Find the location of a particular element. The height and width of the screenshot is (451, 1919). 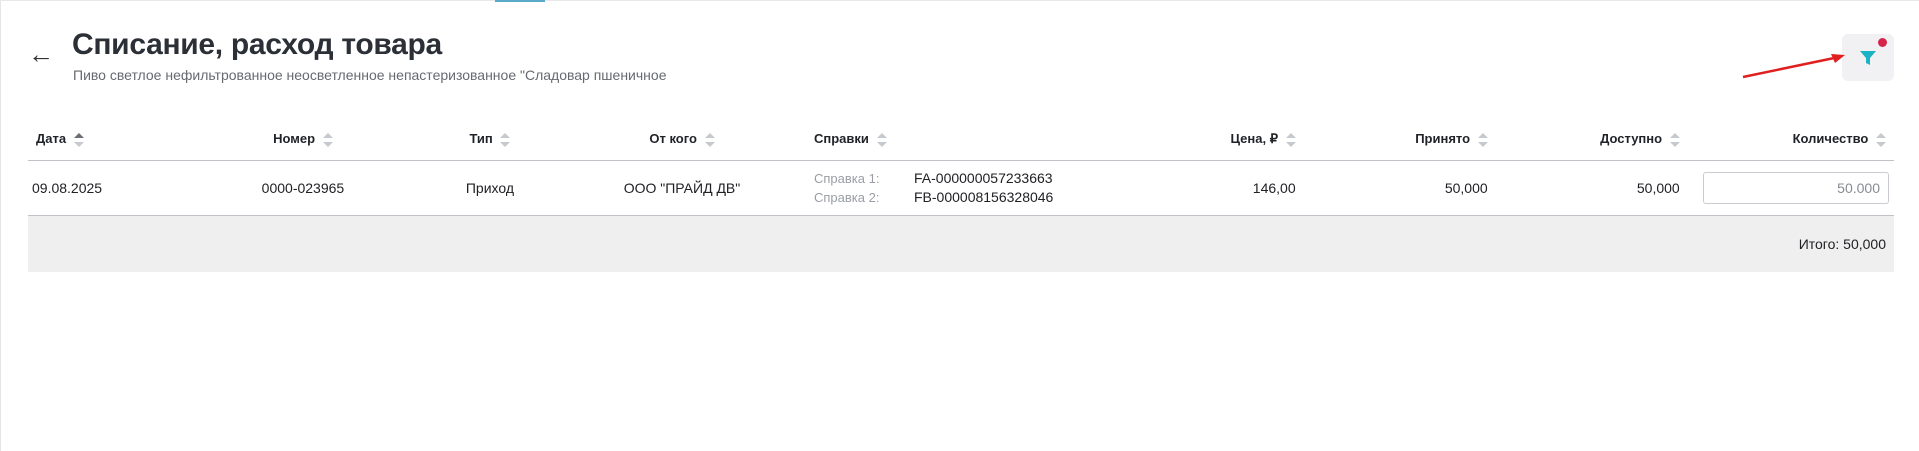

arrow-left-icon: ← is located at coordinates (41, 54).